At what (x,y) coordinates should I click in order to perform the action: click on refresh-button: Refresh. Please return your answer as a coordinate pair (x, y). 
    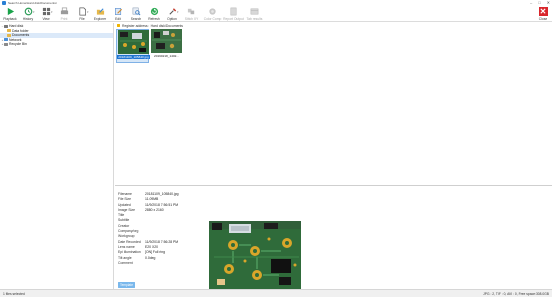
    Looking at the image, I should click on (154, 14).